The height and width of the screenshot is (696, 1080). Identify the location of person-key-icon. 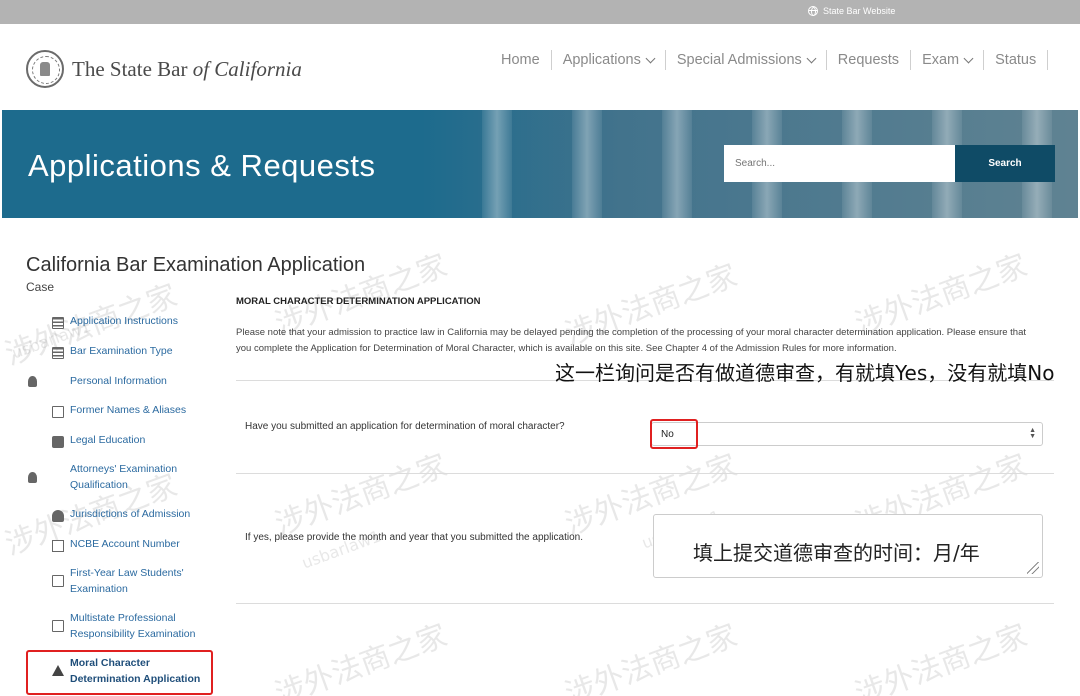
(32, 477).